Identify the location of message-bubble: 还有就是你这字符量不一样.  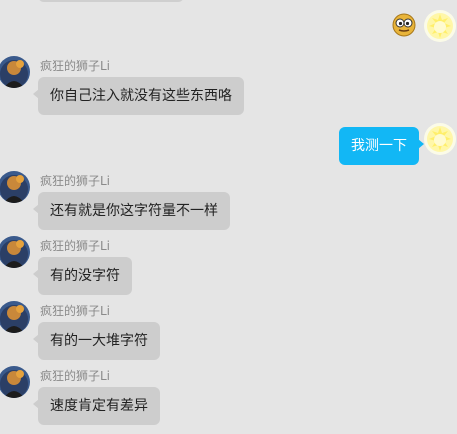
(131, 211).